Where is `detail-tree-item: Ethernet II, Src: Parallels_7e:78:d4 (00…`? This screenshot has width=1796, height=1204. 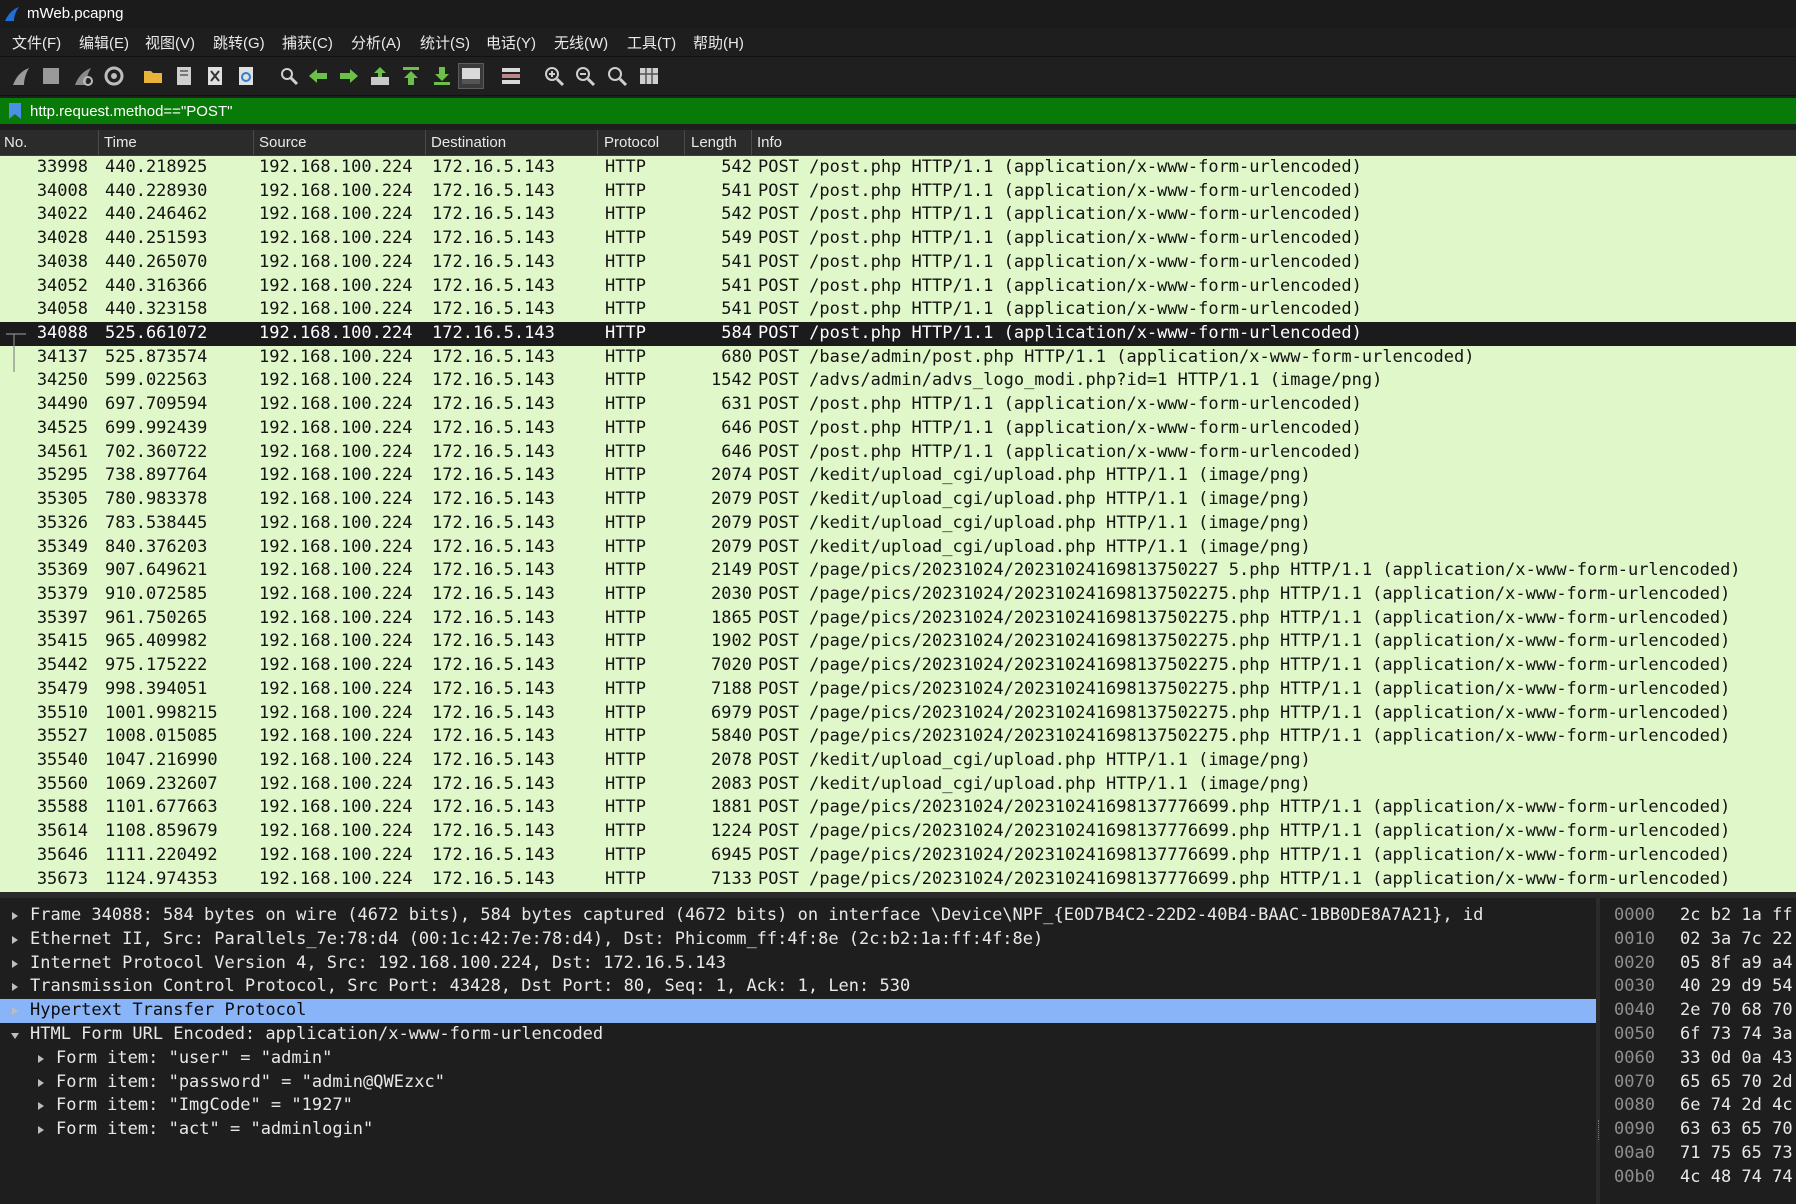 detail-tree-item: Ethernet II, Src: Parallels_7e:78:d4 (00… is located at coordinates (798, 940).